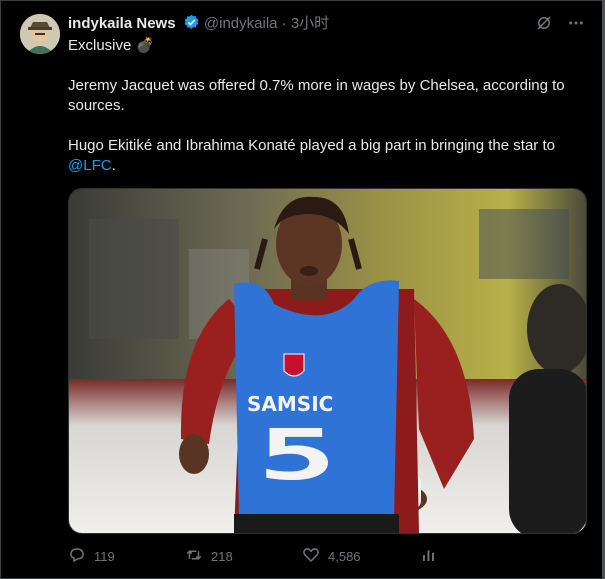  I want to click on like-count: 4,586, so click(344, 556).